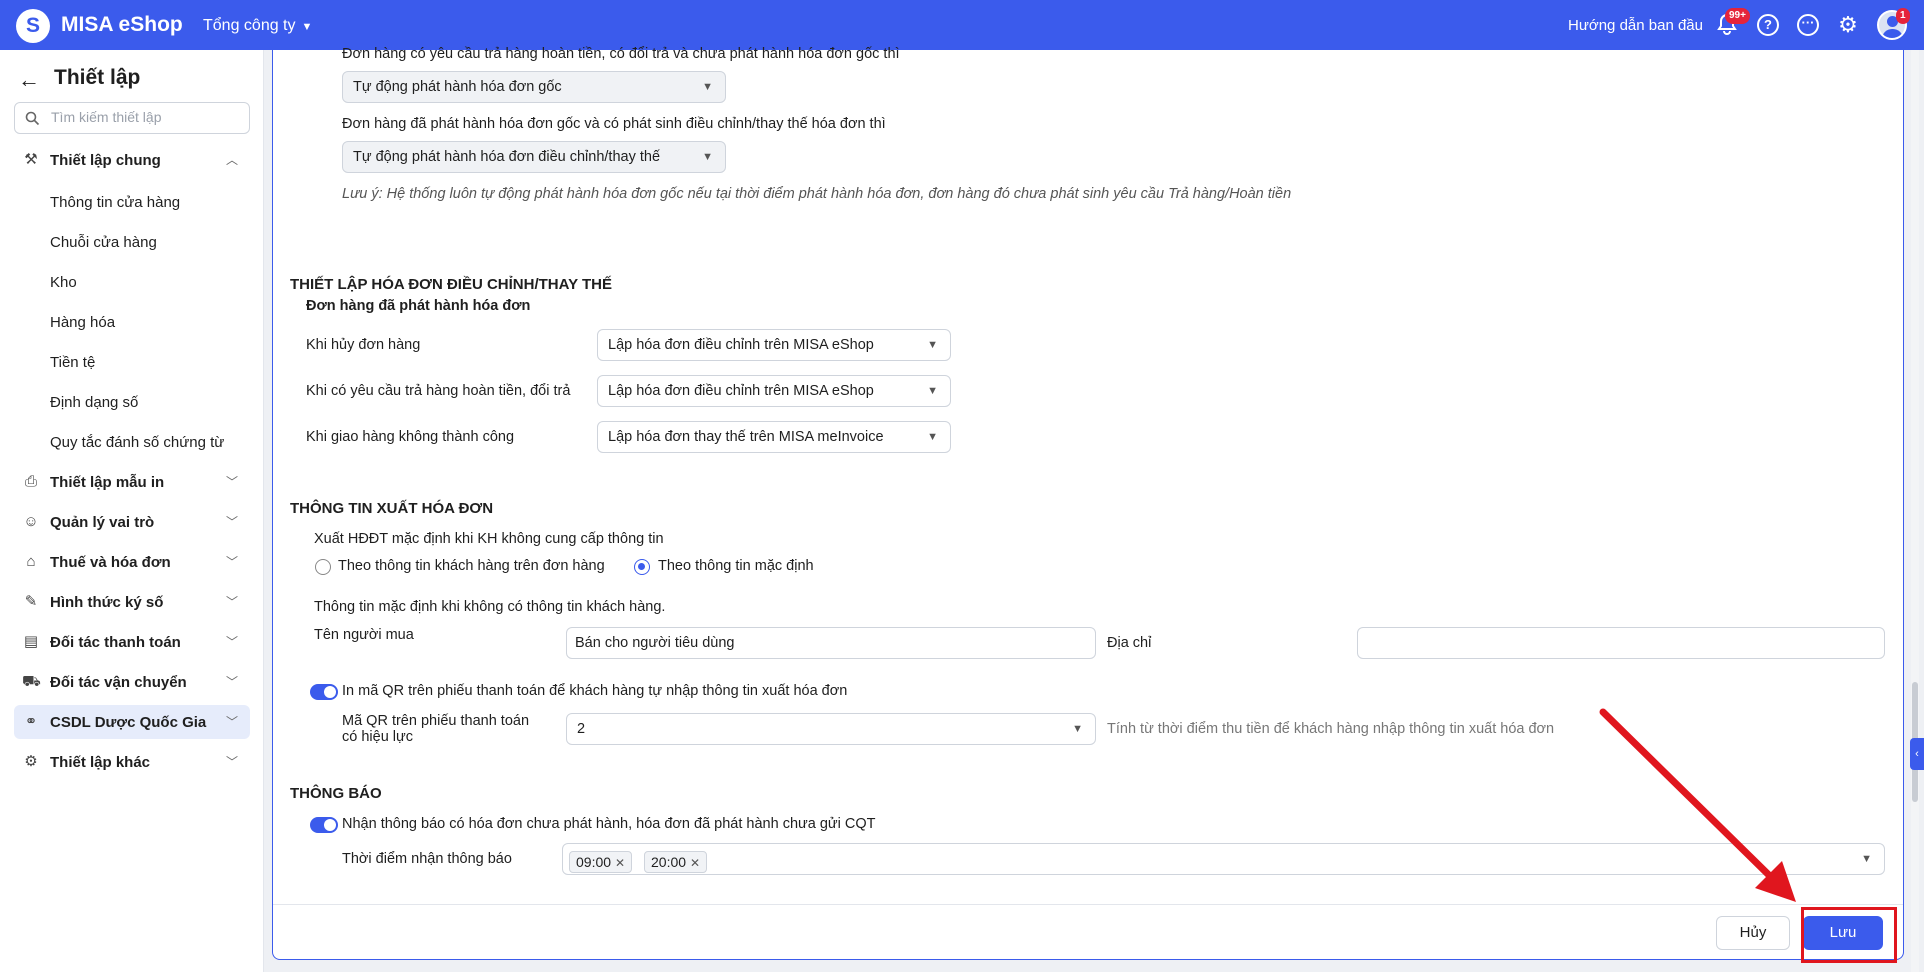 The width and height of the screenshot is (1924, 972). Describe the element at coordinates (1849, 935) in the screenshot. I see `annotation-highlight-box` at that location.